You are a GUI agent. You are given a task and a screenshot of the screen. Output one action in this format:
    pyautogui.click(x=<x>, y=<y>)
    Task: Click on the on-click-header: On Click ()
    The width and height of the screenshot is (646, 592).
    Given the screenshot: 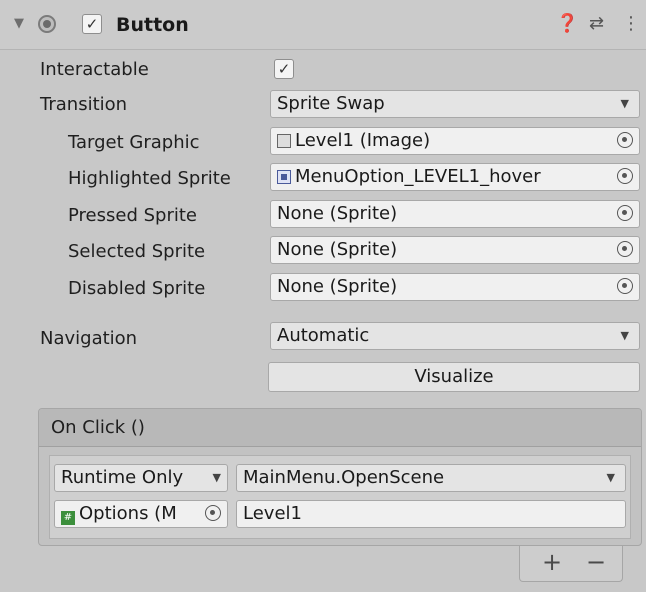 What is the action you would take?
    pyautogui.click(x=340, y=428)
    